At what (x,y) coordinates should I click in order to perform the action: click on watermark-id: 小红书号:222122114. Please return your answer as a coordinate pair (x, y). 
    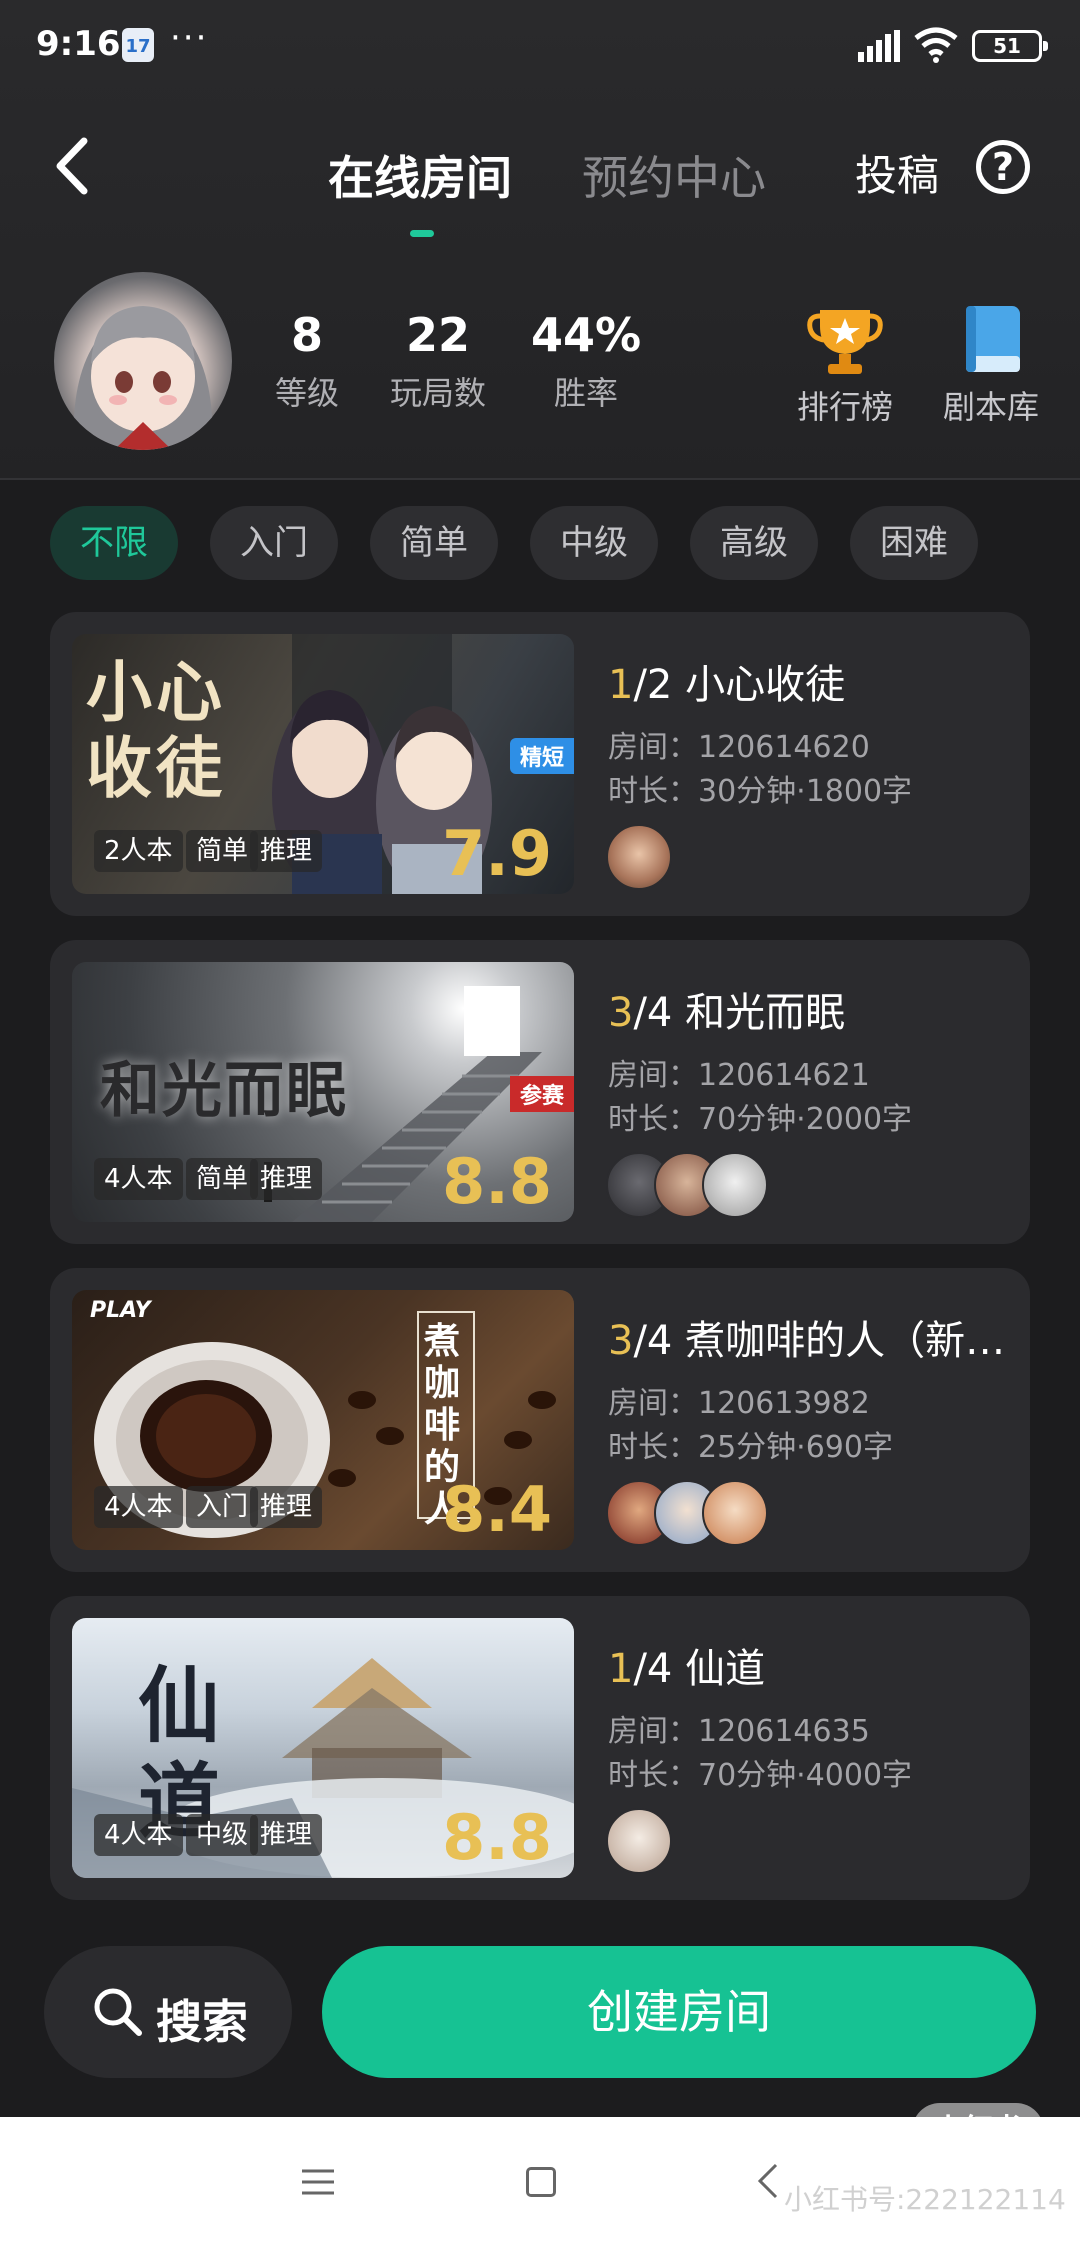
    Looking at the image, I should click on (925, 2199).